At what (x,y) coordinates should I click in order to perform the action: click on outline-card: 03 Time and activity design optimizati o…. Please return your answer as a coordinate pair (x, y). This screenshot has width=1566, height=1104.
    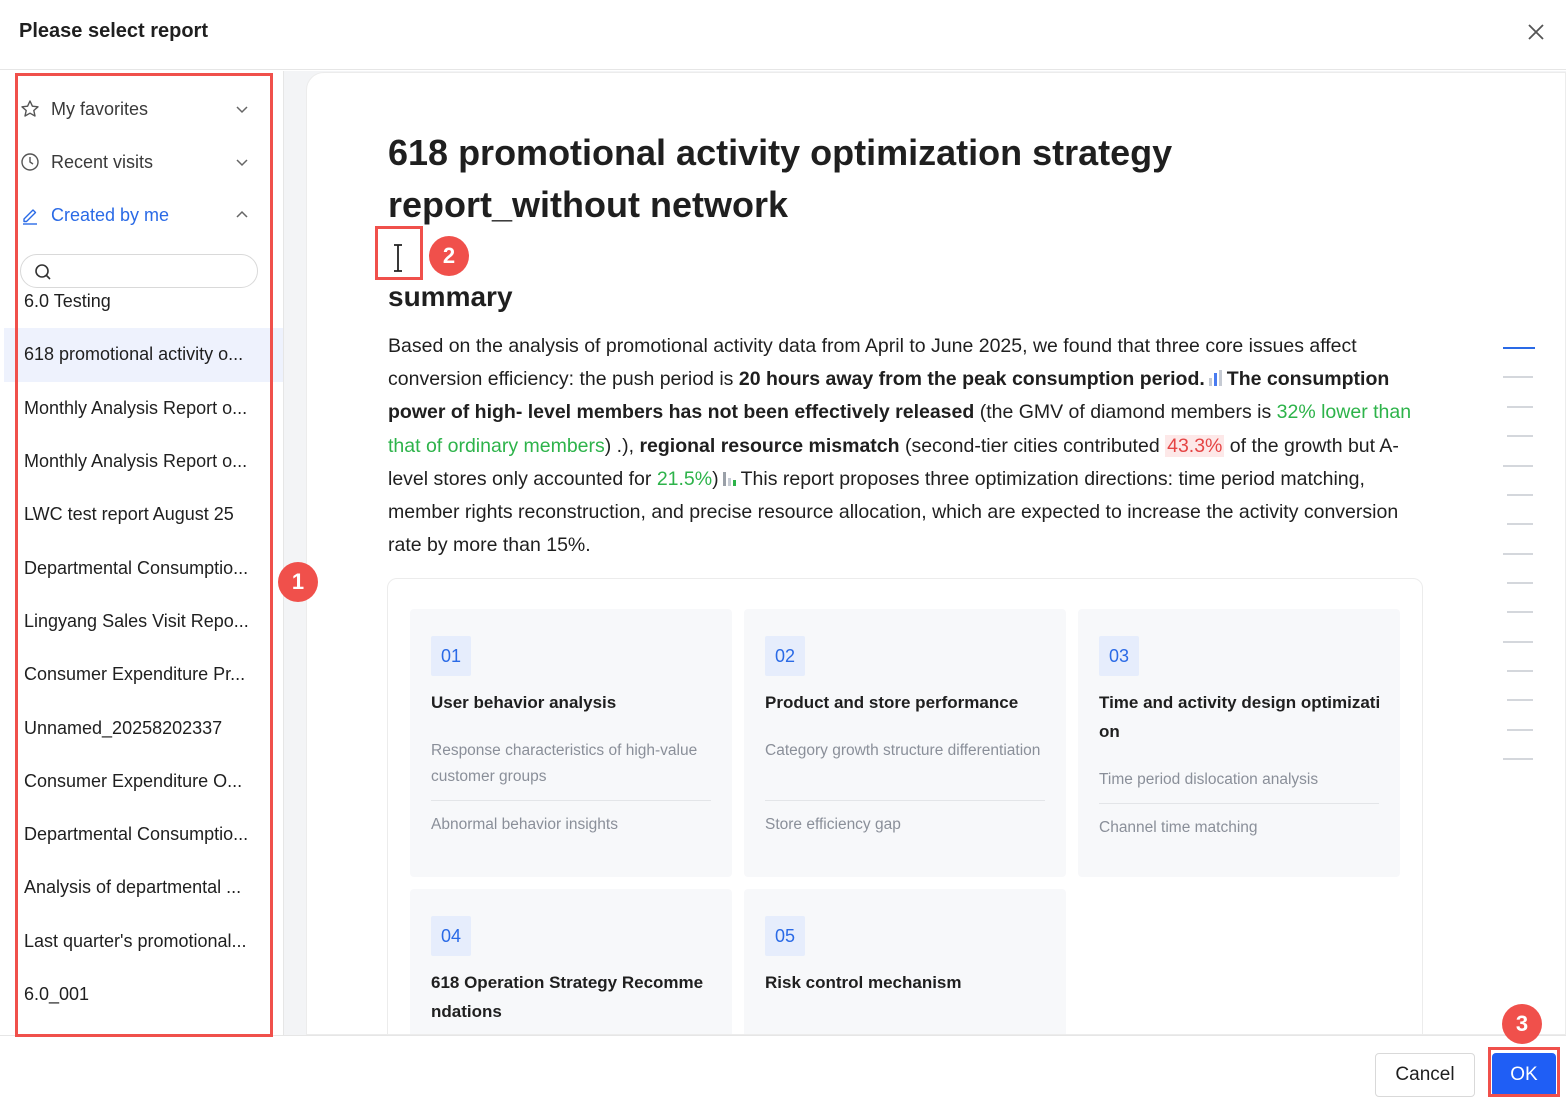
    Looking at the image, I should click on (1239, 743).